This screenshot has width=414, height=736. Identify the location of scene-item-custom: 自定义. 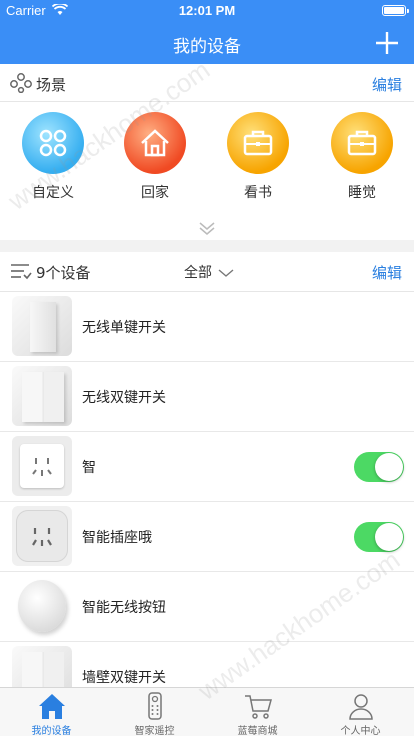
(53, 157).